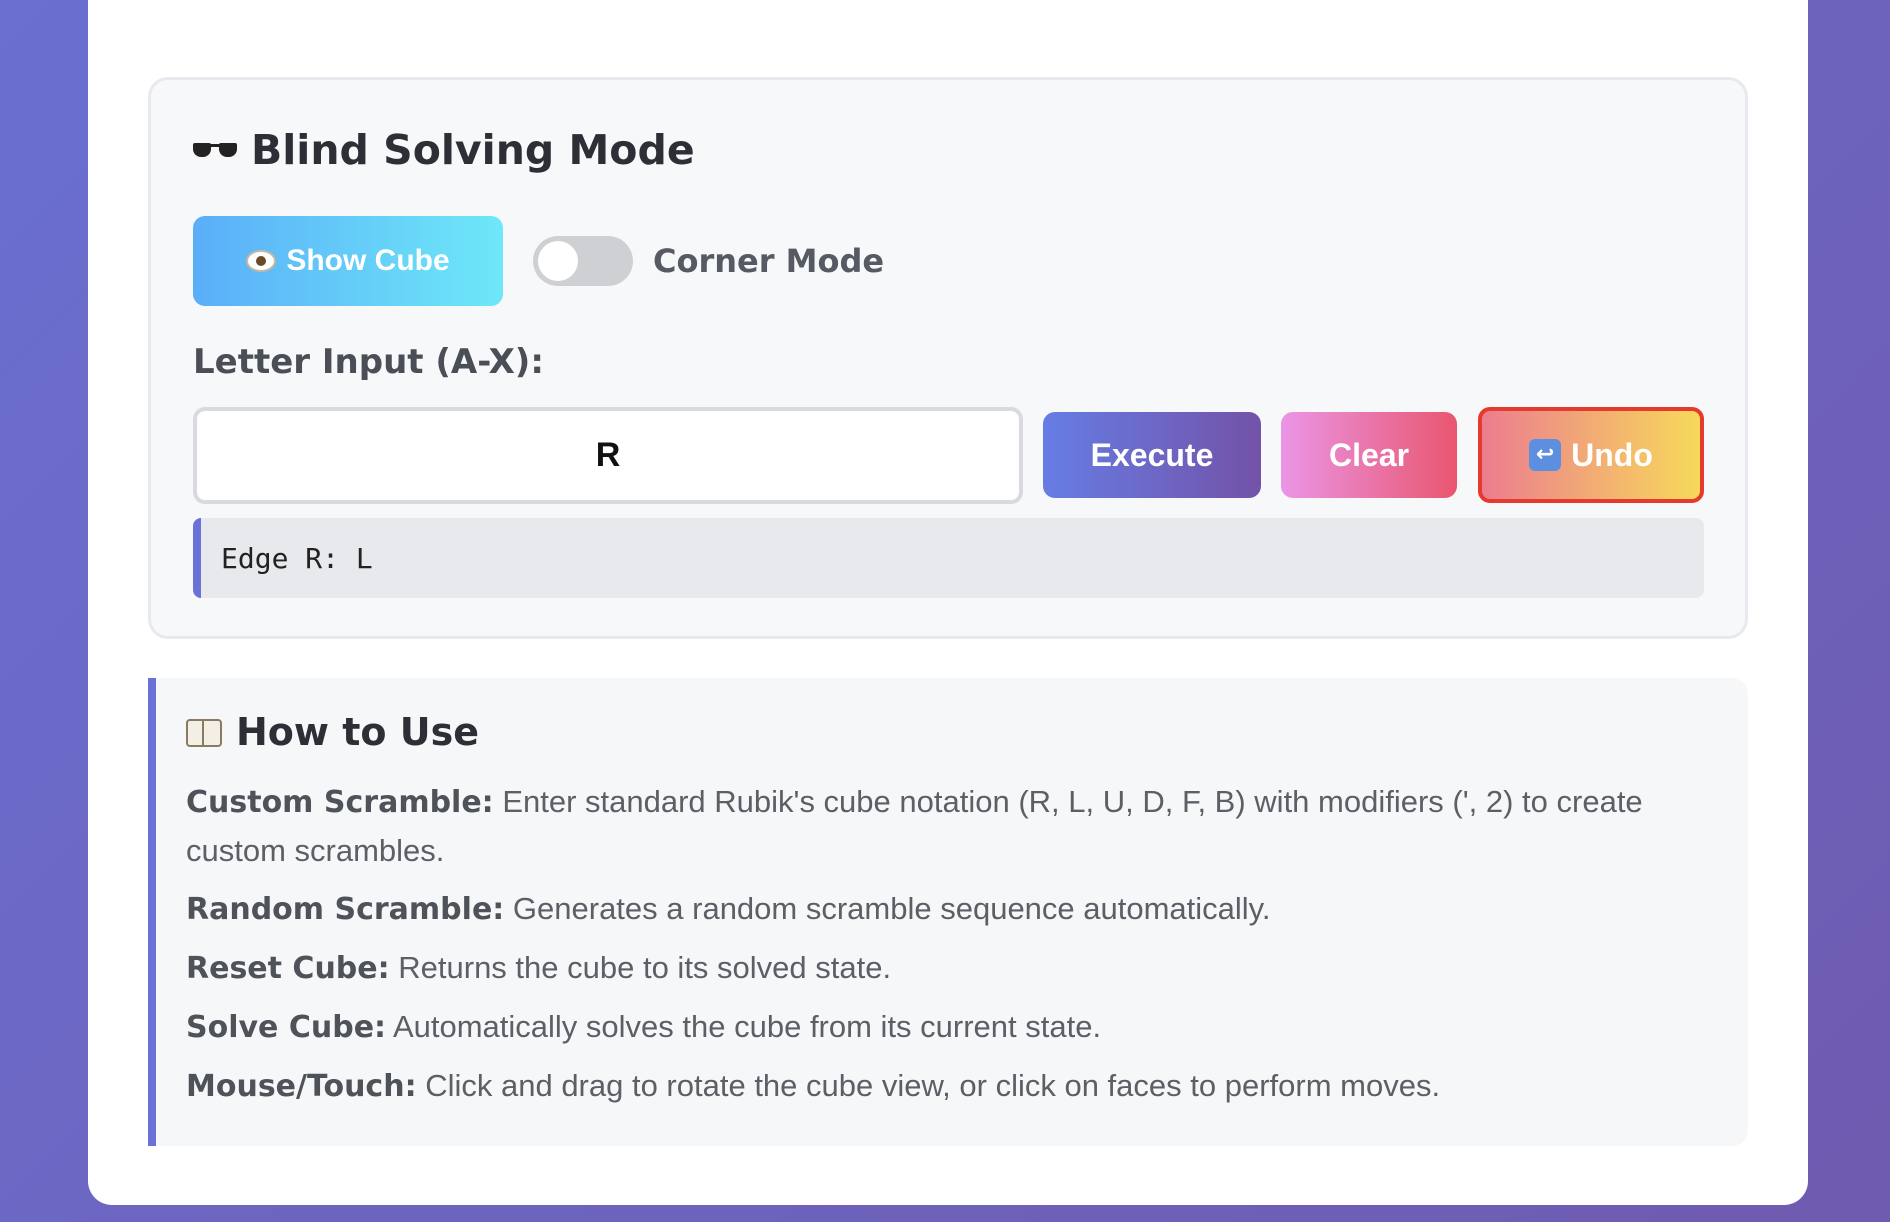  I want to click on undo-label: Undo, so click(1612, 454).